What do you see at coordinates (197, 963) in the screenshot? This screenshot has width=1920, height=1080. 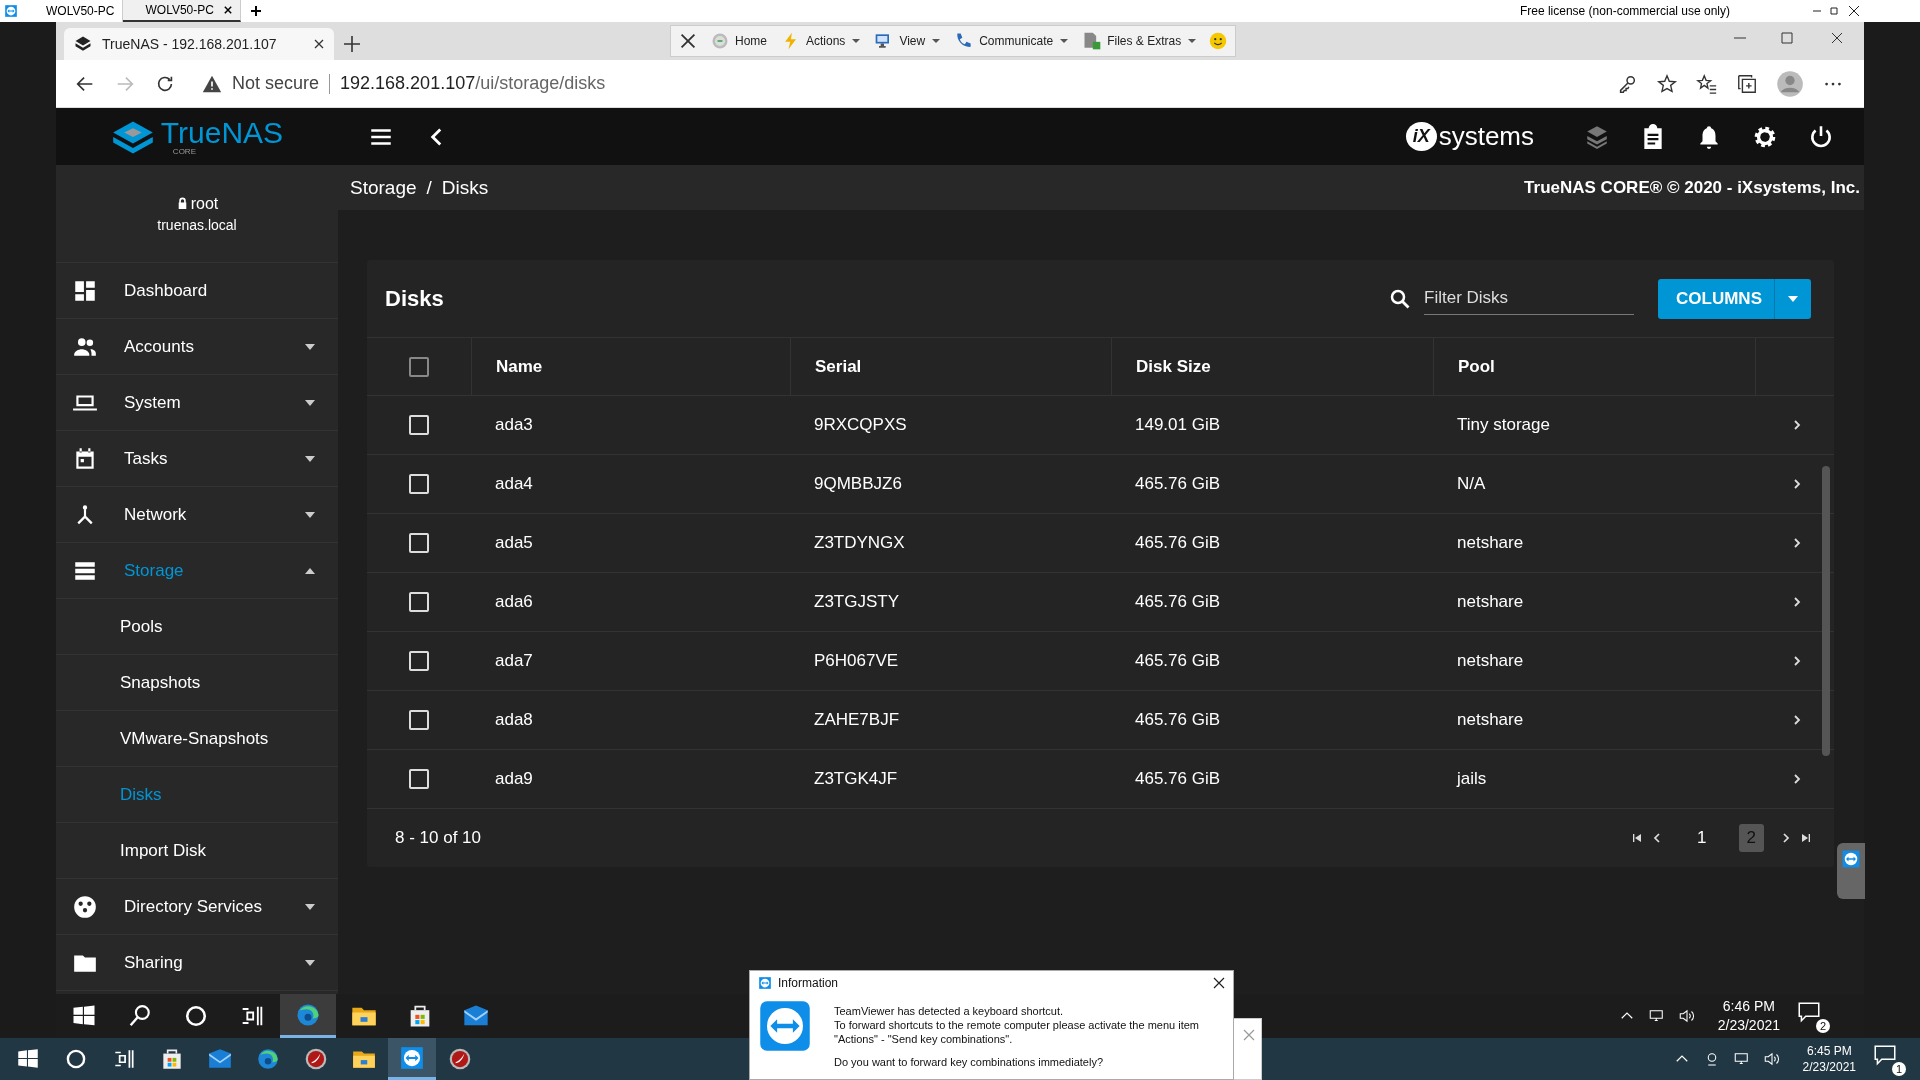 I see `sidebar-item: Sharing` at bounding box center [197, 963].